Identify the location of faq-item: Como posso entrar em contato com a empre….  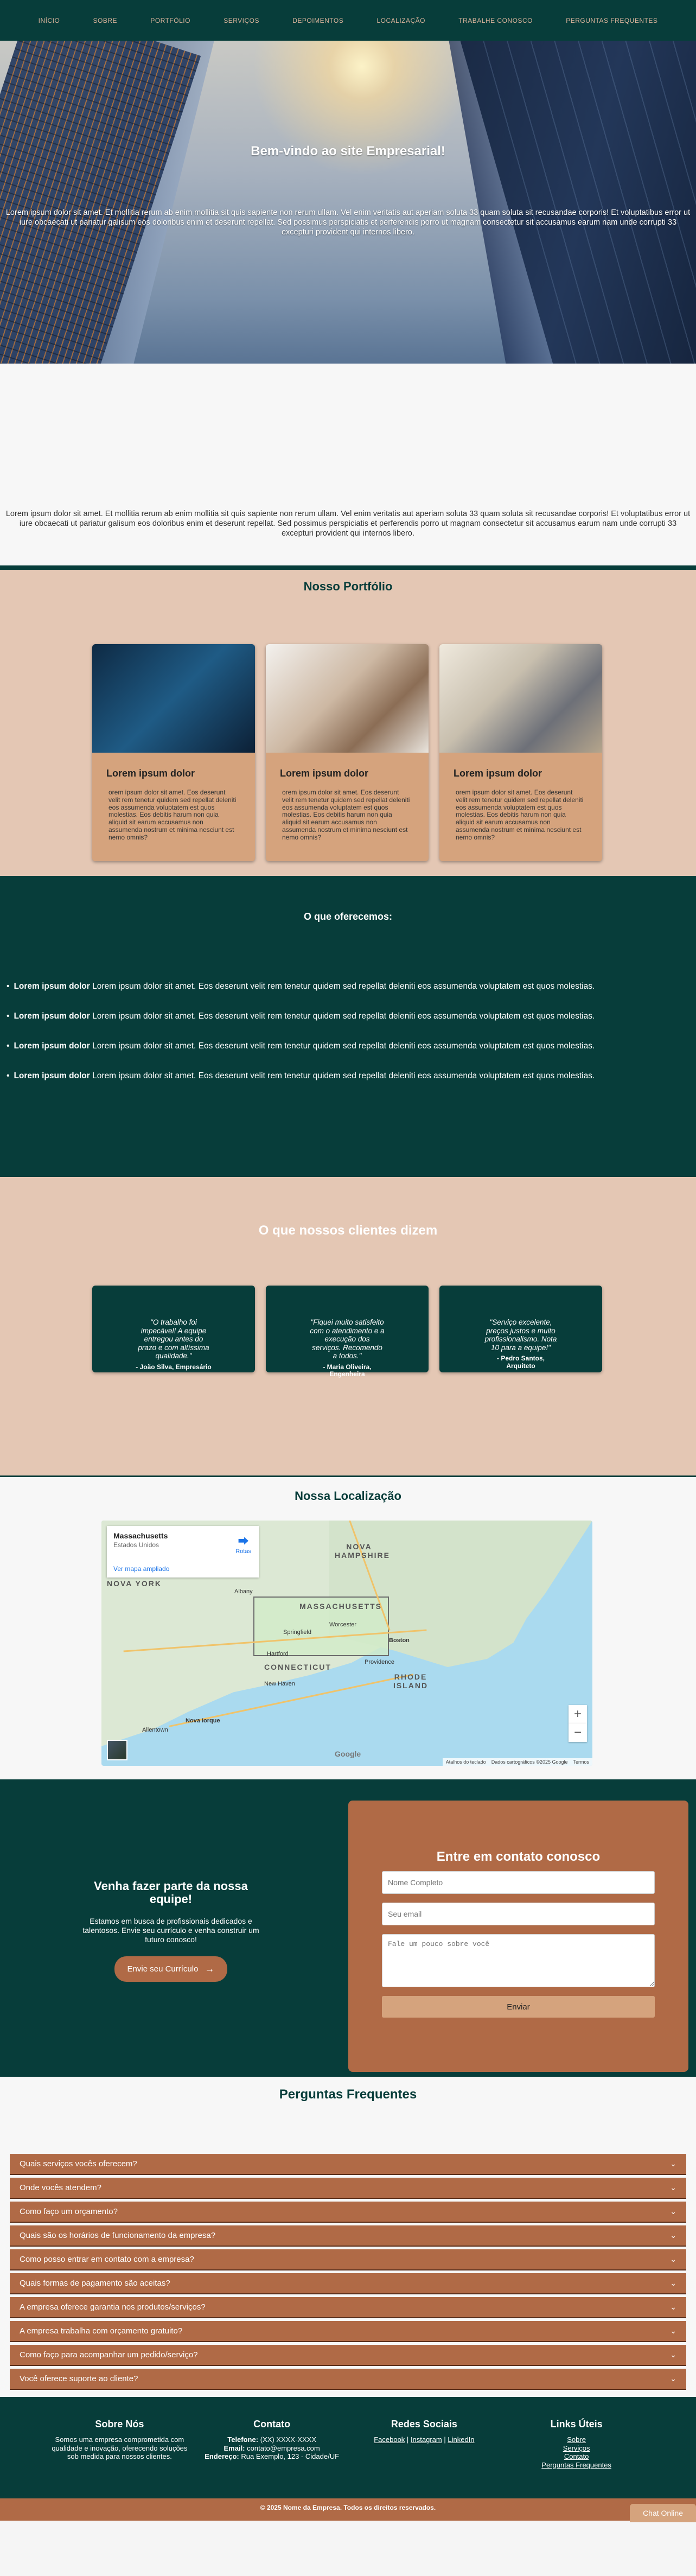
(348, 2259).